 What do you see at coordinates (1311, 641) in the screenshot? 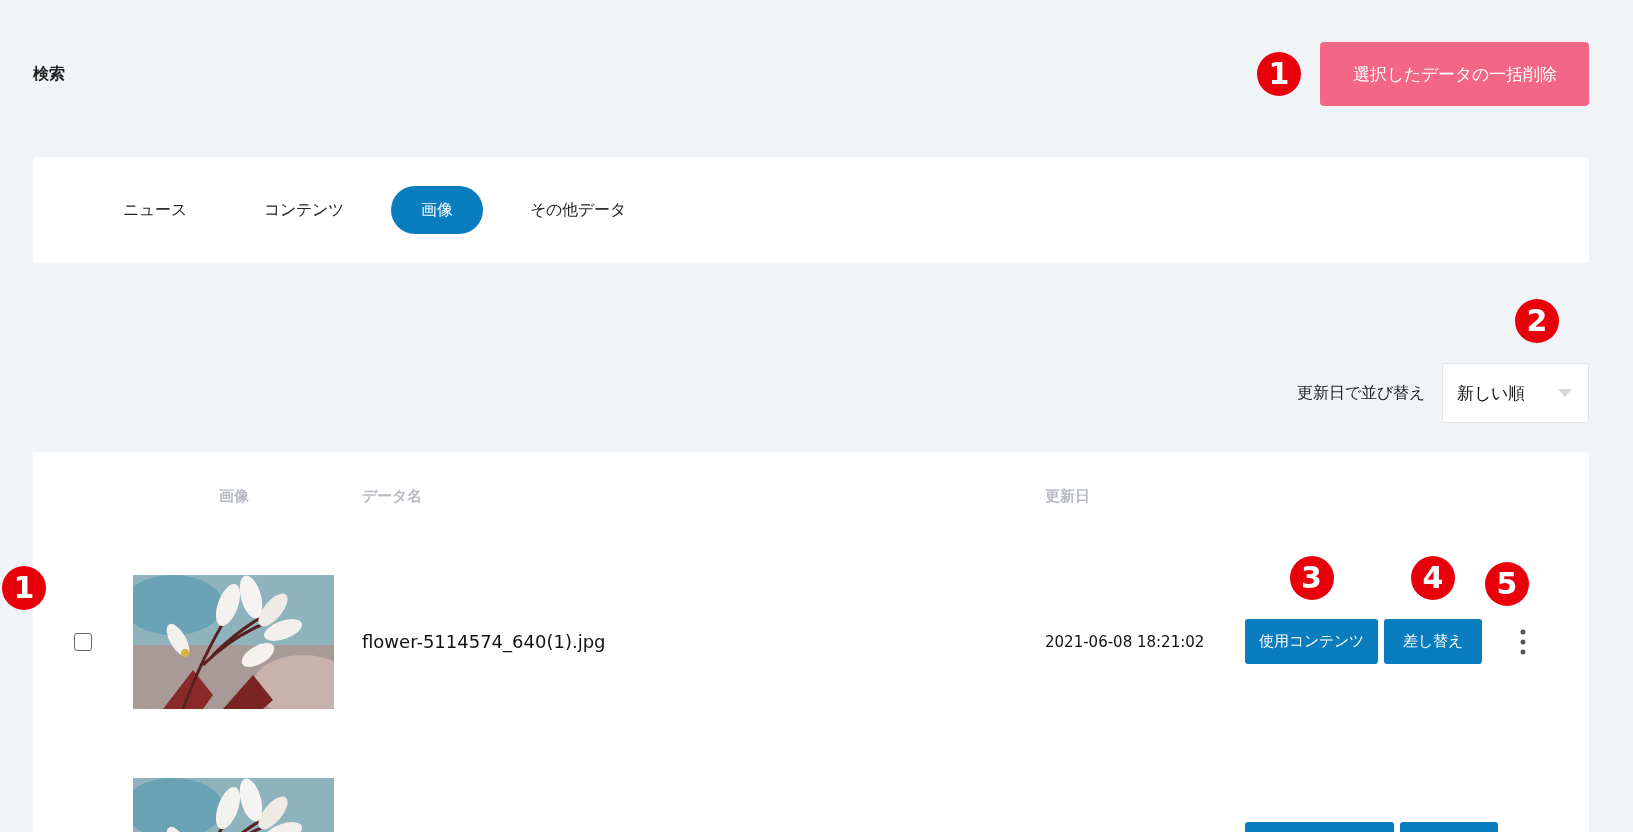
I see `action-button: 使用コンテンツ` at bounding box center [1311, 641].